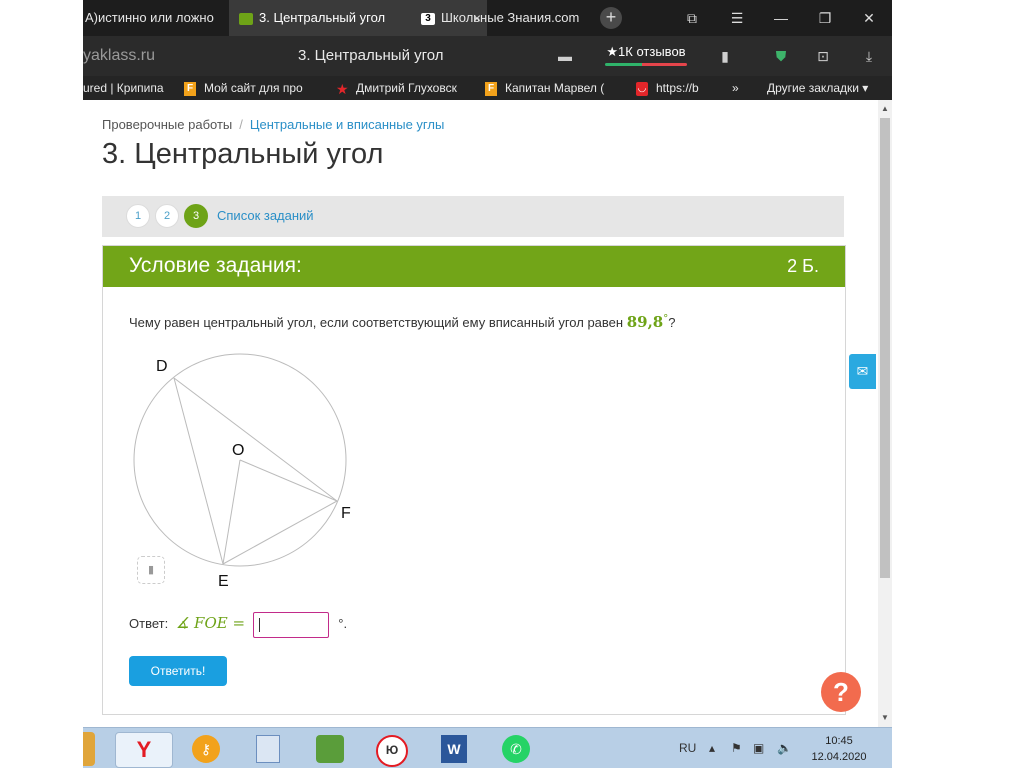 This screenshot has height=768, width=1024. I want to click on tab-label: 3. Центральный угол, so click(322, 17).